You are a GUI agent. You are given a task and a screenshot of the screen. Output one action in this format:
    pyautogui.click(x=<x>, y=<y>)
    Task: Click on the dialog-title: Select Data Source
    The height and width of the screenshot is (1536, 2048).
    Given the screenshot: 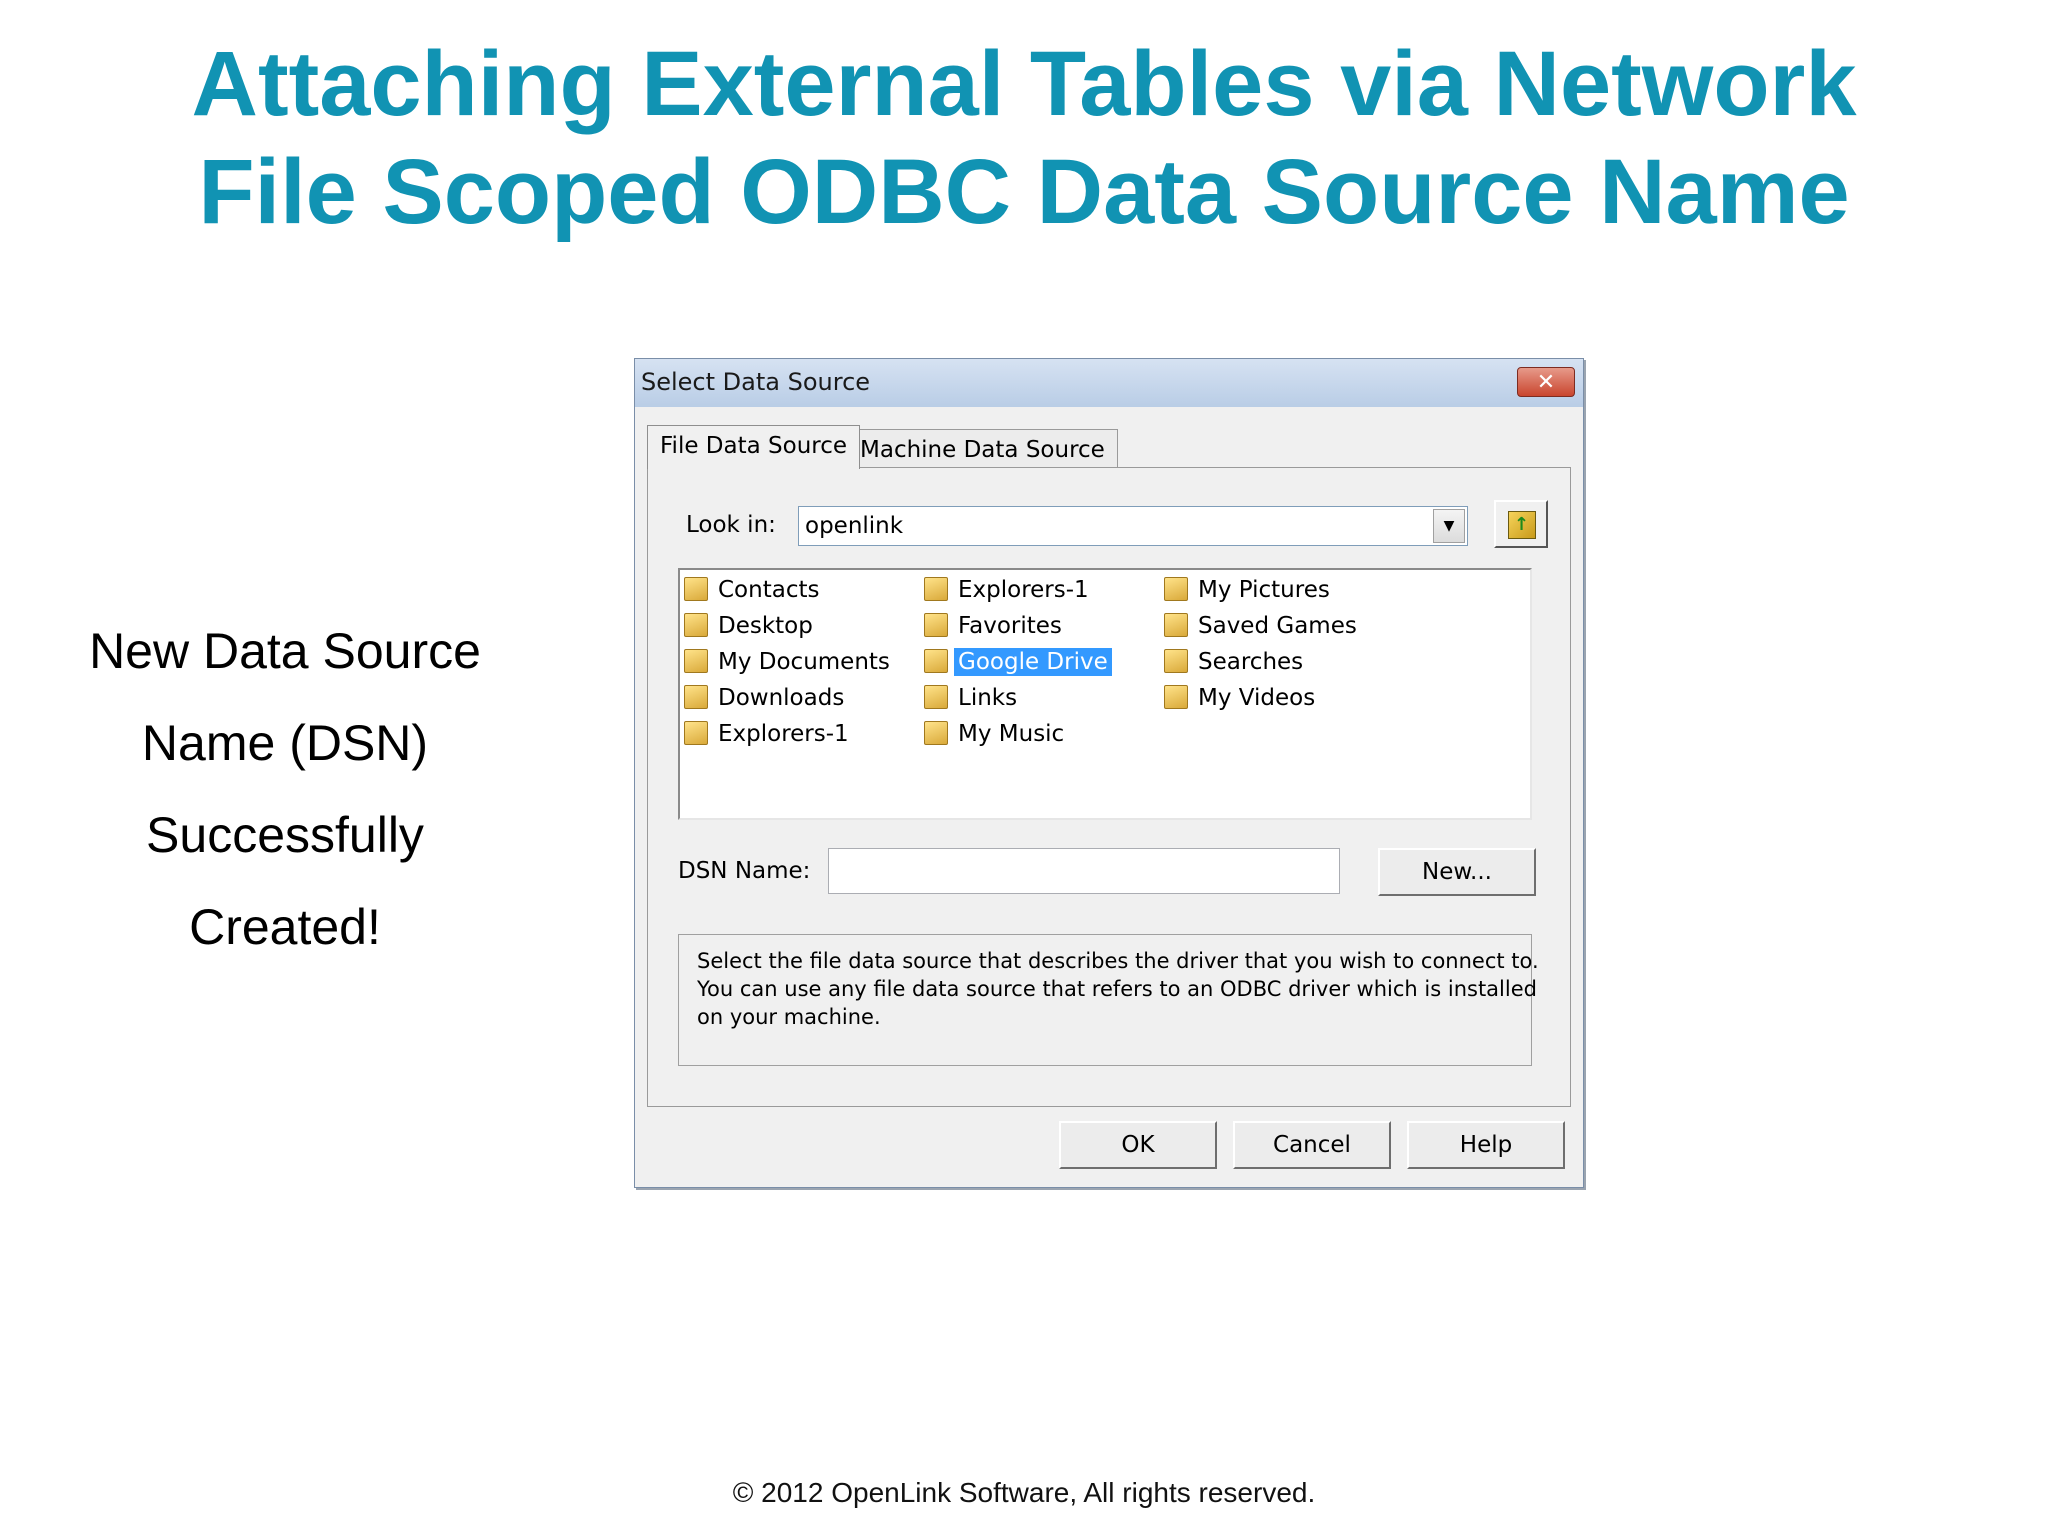 What is the action you would take?
    pyautogui.click(x=756, y=382)
    